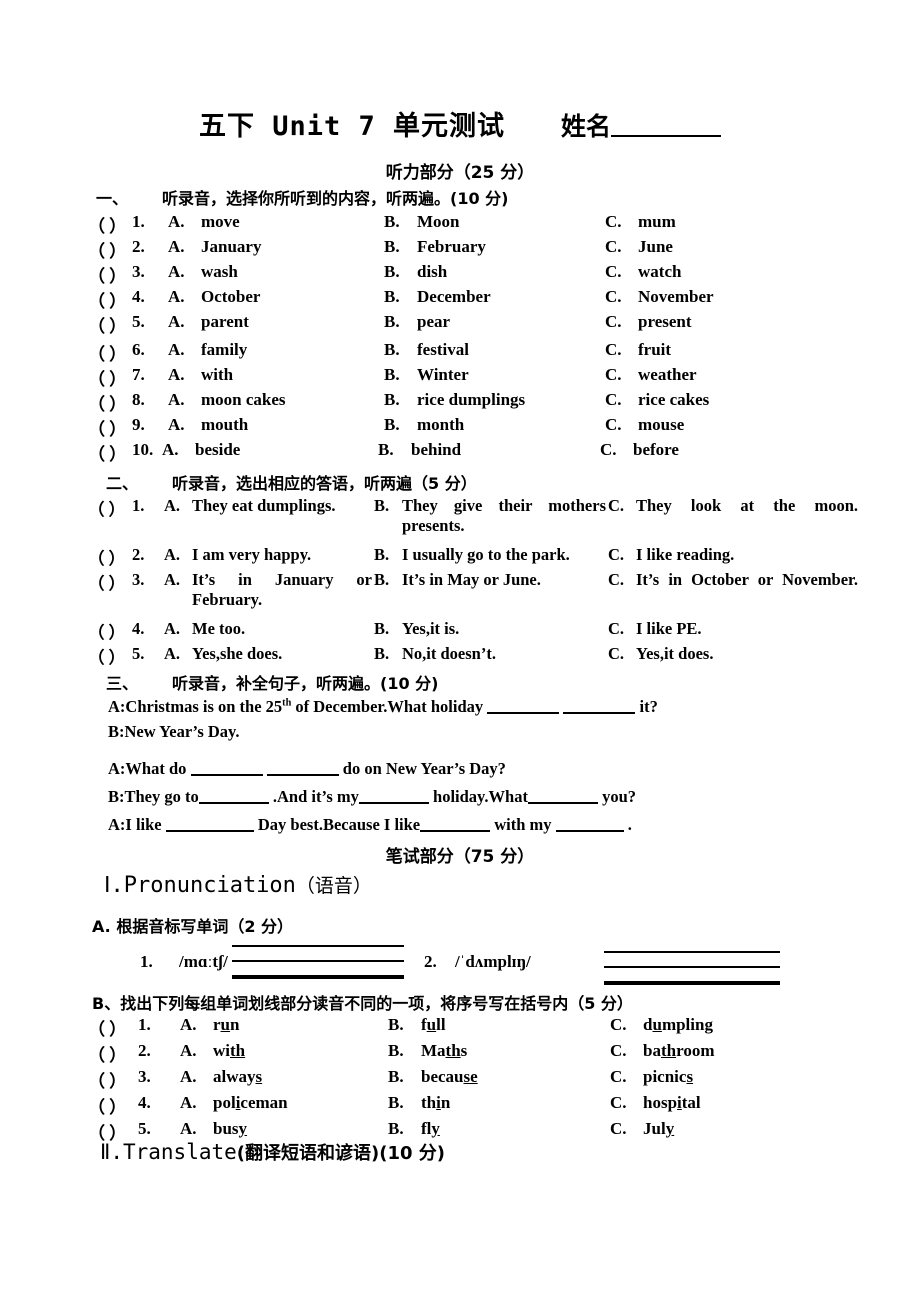  Describe the element at coordinates (655, 1103) in the screenshot. I see `option-c: C. hospital` at that location.